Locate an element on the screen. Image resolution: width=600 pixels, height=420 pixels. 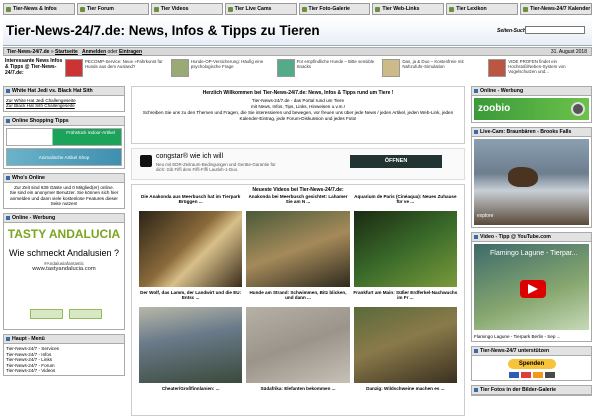
search-input is located at coordinates (555, 30).